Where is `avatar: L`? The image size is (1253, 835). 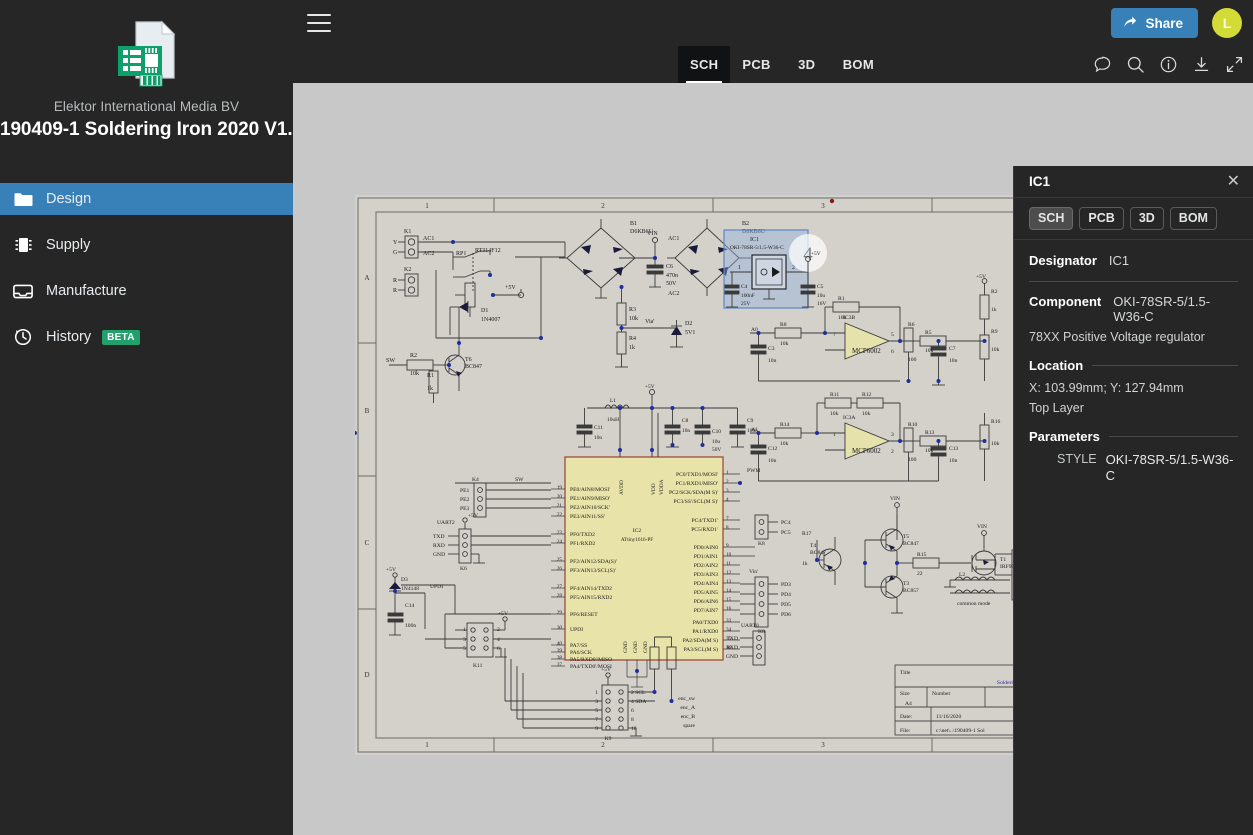 avatar: L is located at coordinates (1227, 23).